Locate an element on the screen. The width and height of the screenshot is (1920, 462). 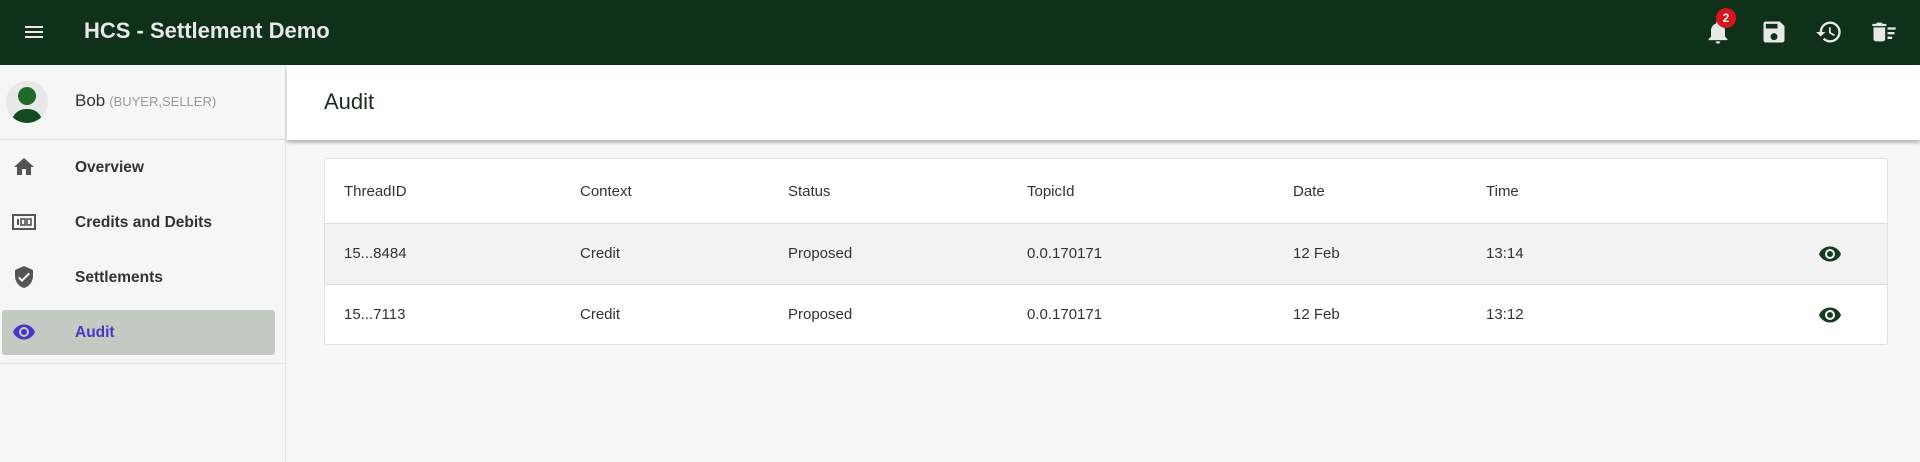
sidebar-item-settlements: Settlements is located at coordinates (142, 277).